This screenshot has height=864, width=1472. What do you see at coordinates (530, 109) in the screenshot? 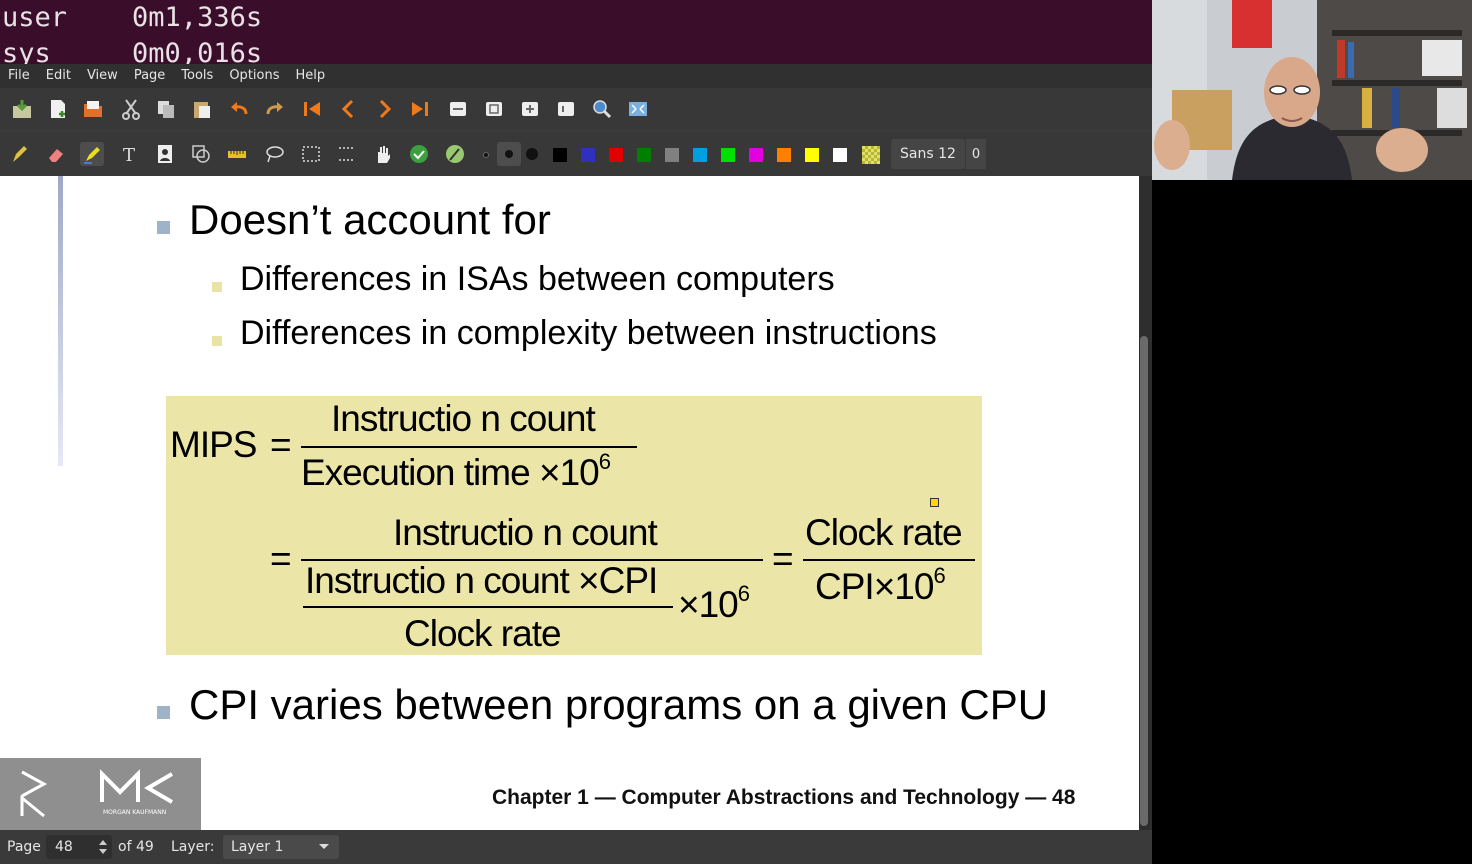
I see `zoom-in-icon` at bounding box center [530, 109].